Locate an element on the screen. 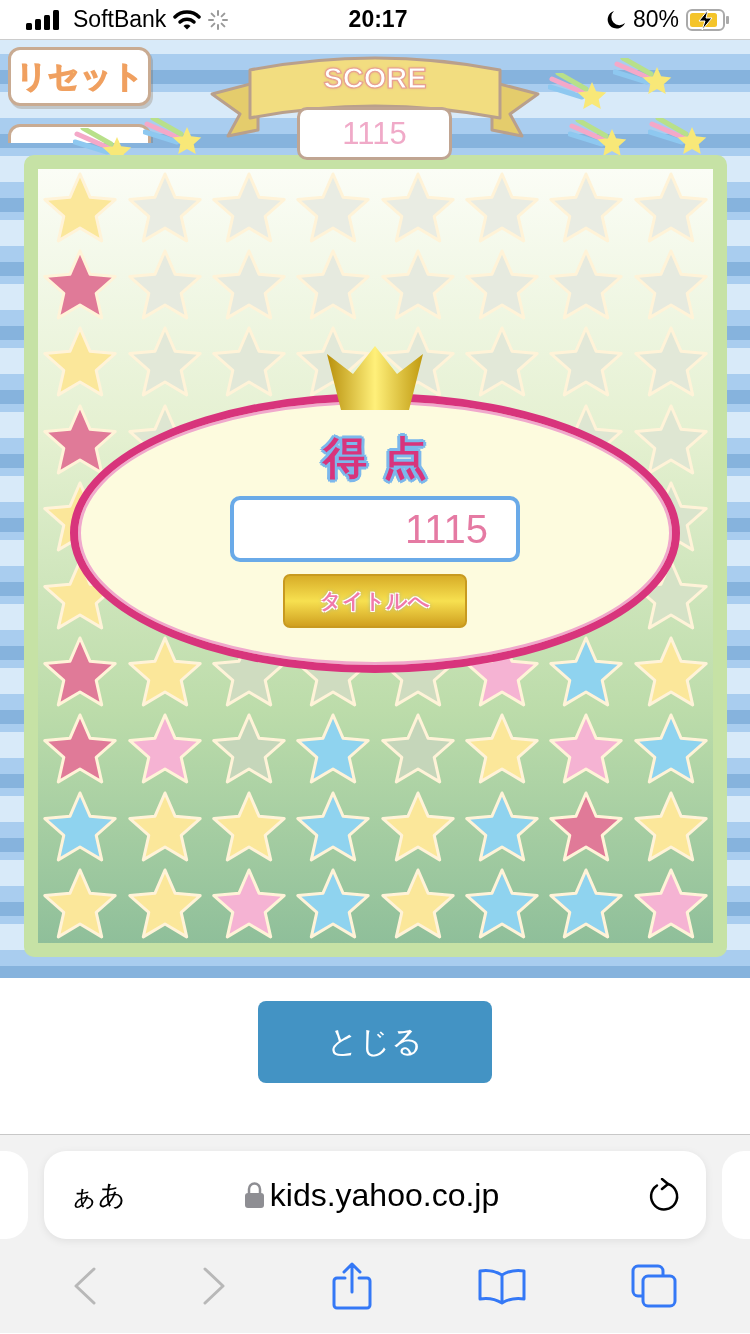 This screenshot has width=750, height=1334. loading-spinner-icon is located at coordinates (218, 19).